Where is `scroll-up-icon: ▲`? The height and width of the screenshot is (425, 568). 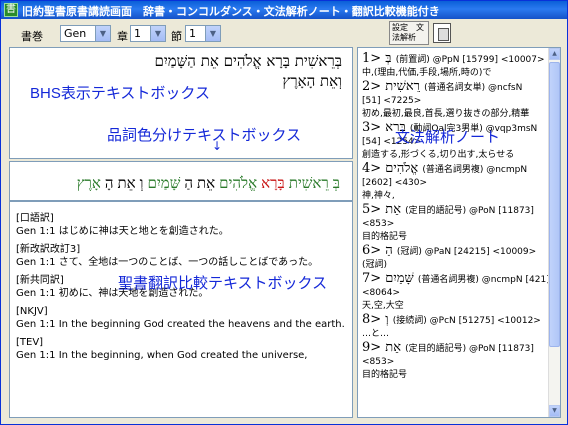 scroll-up-icon: ▲ is located at coordinates (554, 54).